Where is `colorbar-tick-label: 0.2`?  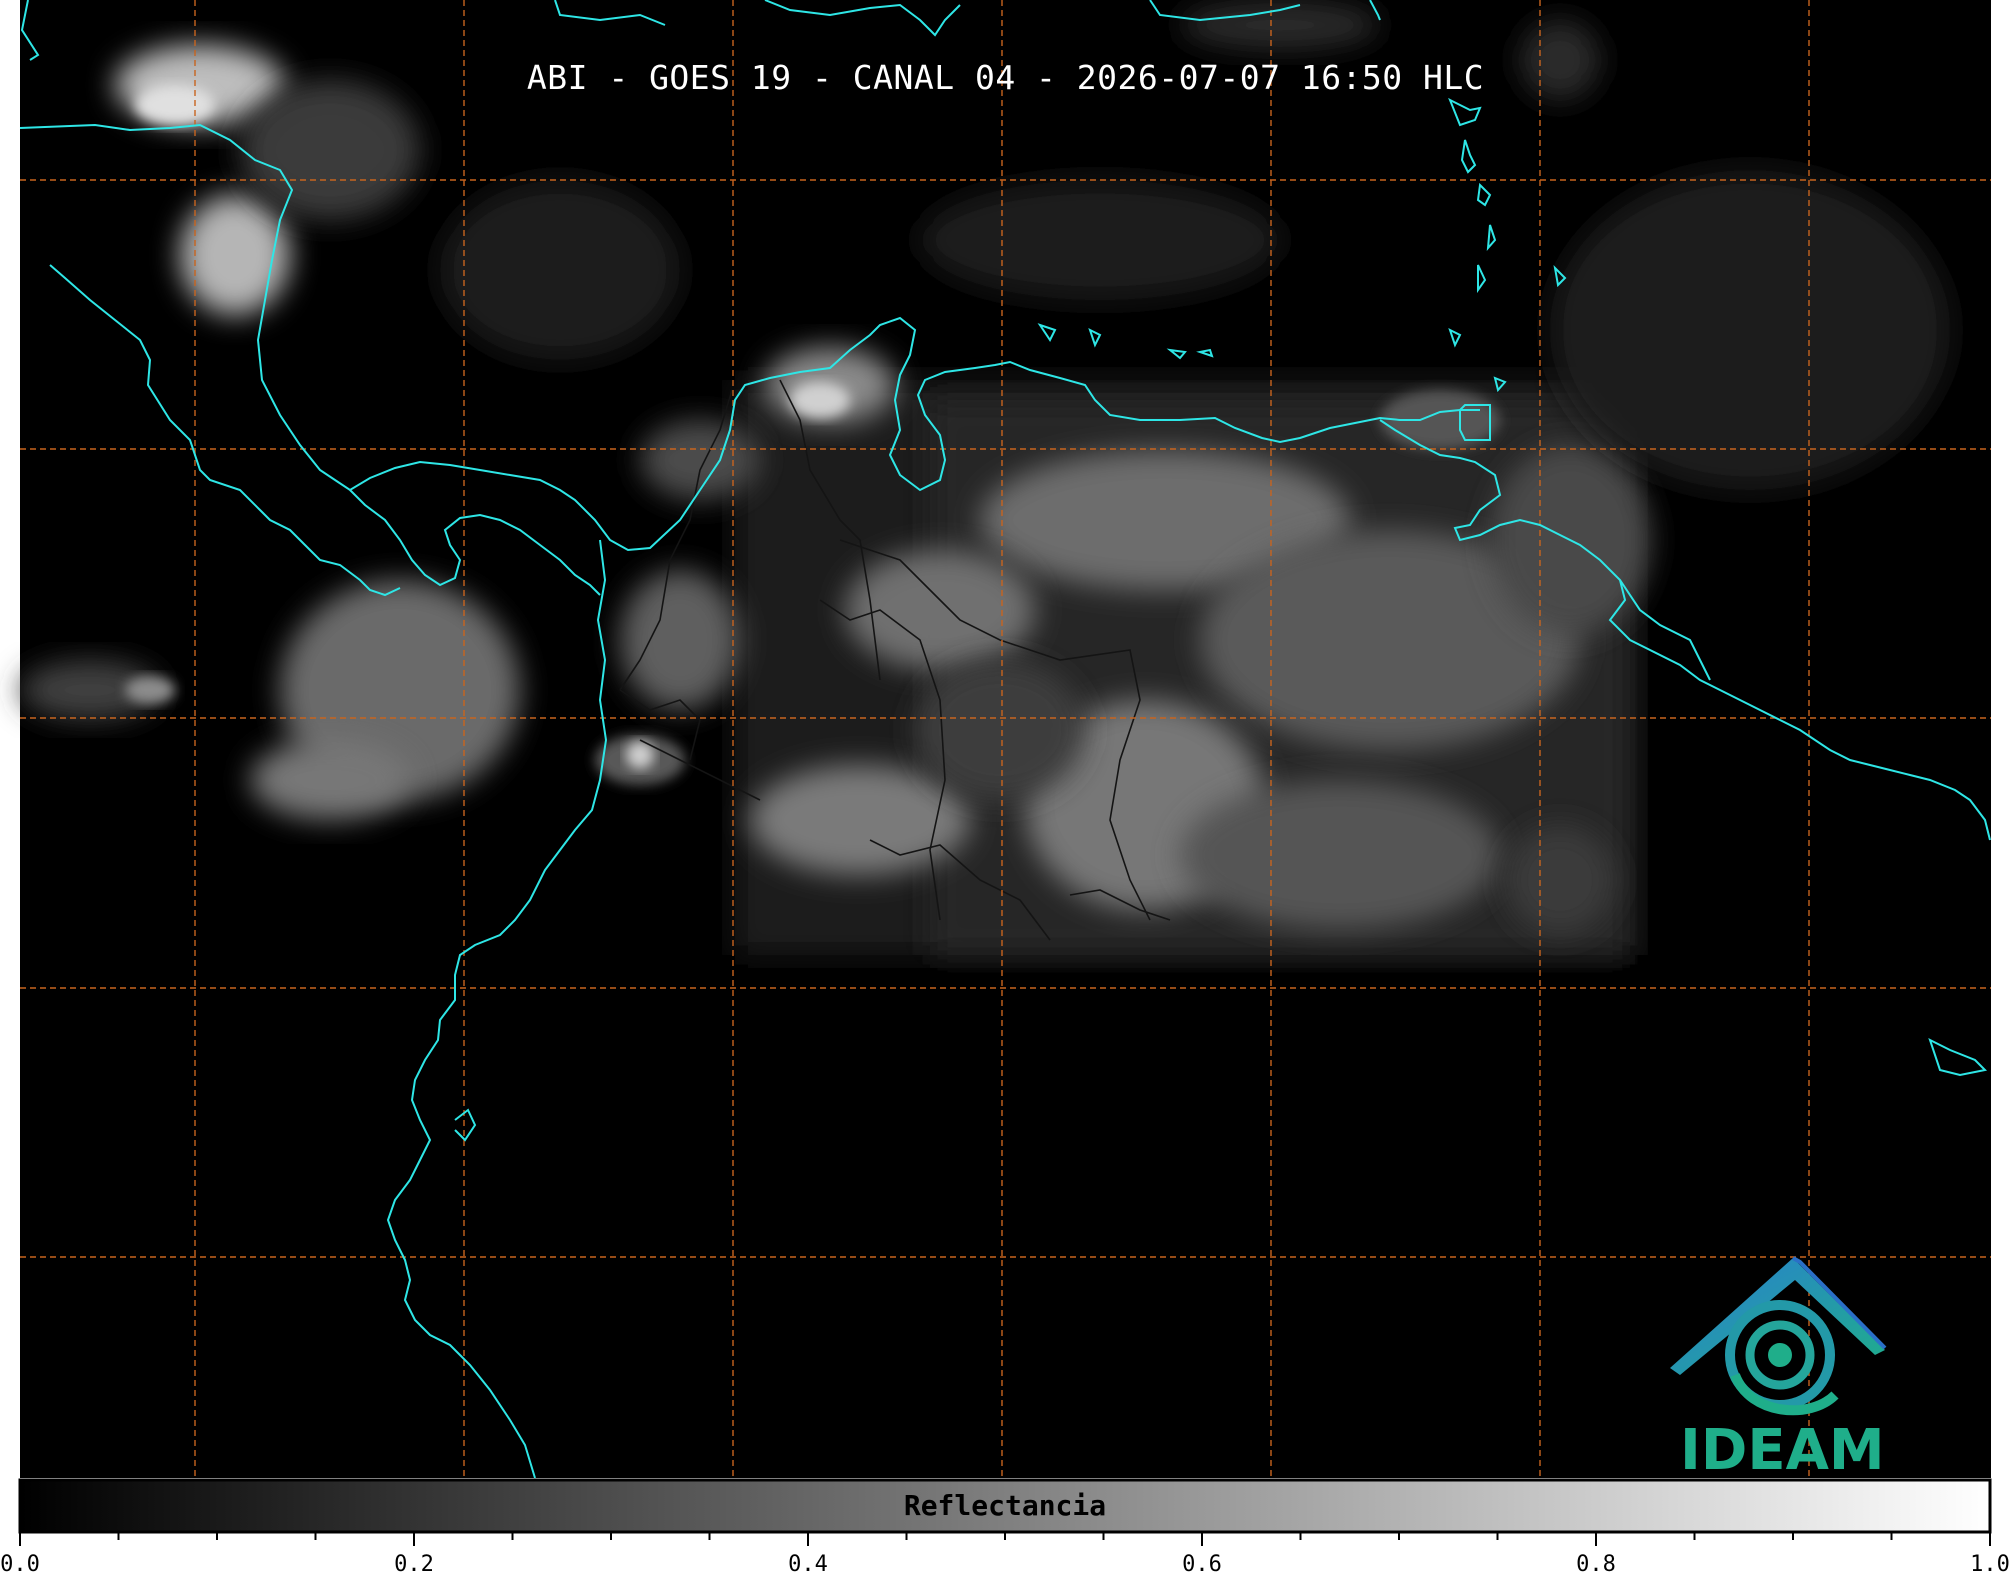
colorbar-tick-label: 0.2 is located at coordinates (414, 1564).